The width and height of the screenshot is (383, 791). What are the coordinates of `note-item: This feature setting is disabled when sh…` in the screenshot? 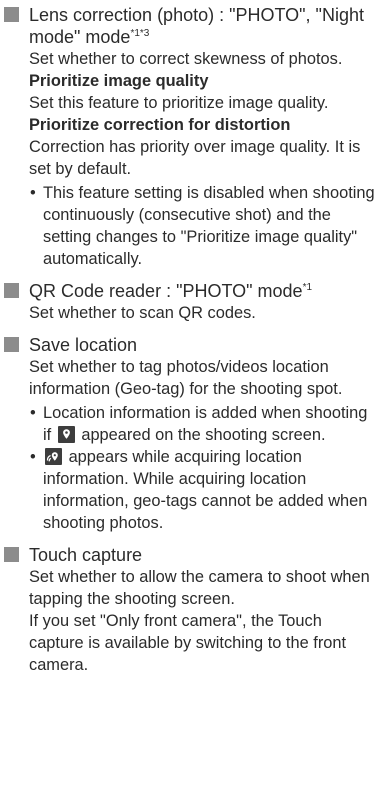 It's located at (203, 226).